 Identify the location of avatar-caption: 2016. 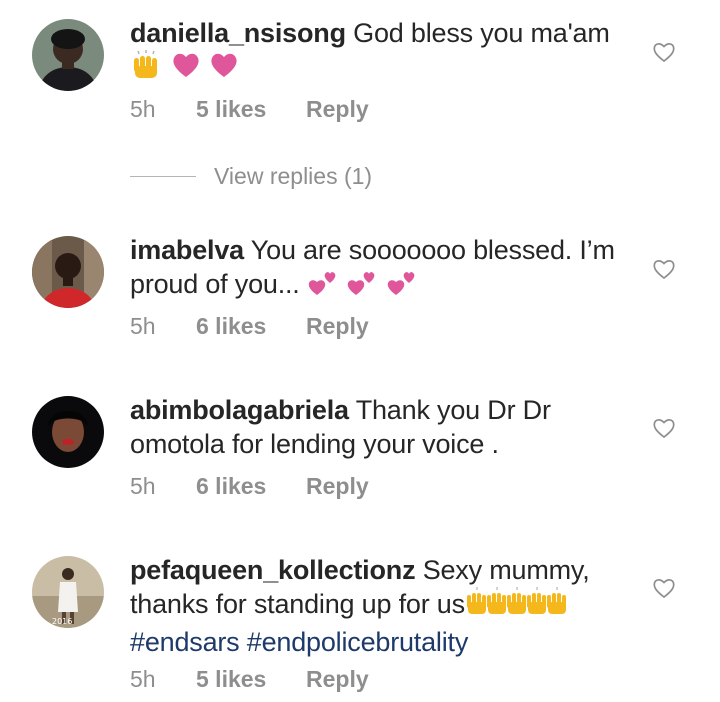
(62, 621).